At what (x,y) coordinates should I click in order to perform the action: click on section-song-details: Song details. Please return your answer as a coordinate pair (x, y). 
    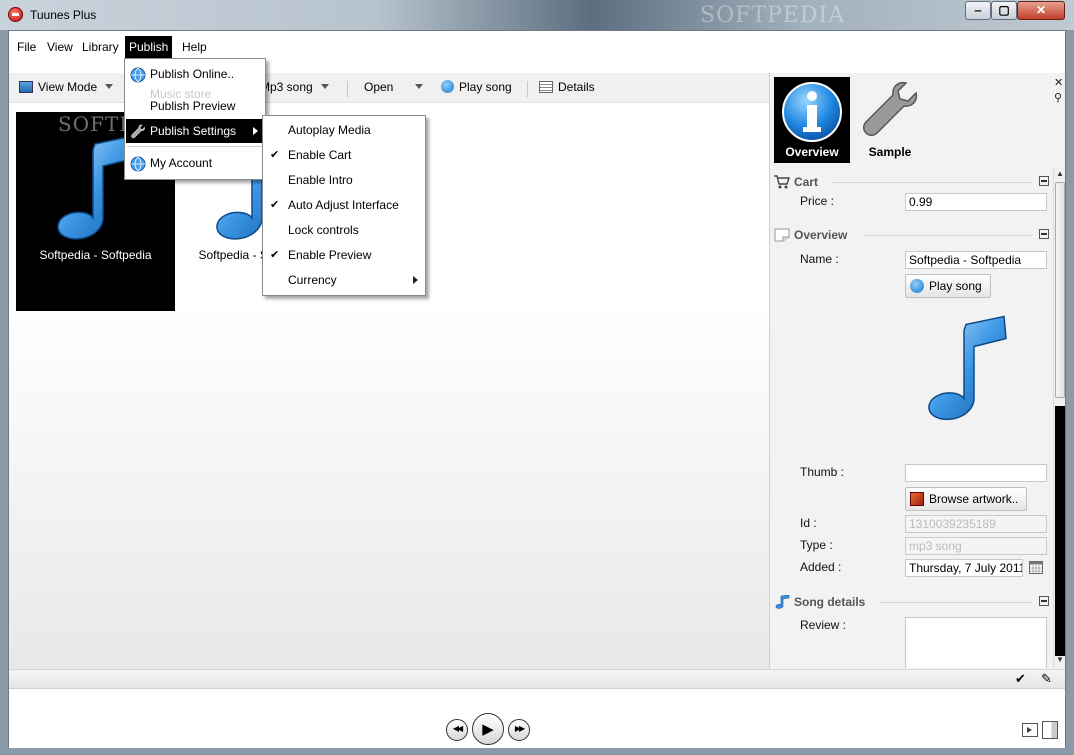
    Looking at the image, I should click on (913, 602).